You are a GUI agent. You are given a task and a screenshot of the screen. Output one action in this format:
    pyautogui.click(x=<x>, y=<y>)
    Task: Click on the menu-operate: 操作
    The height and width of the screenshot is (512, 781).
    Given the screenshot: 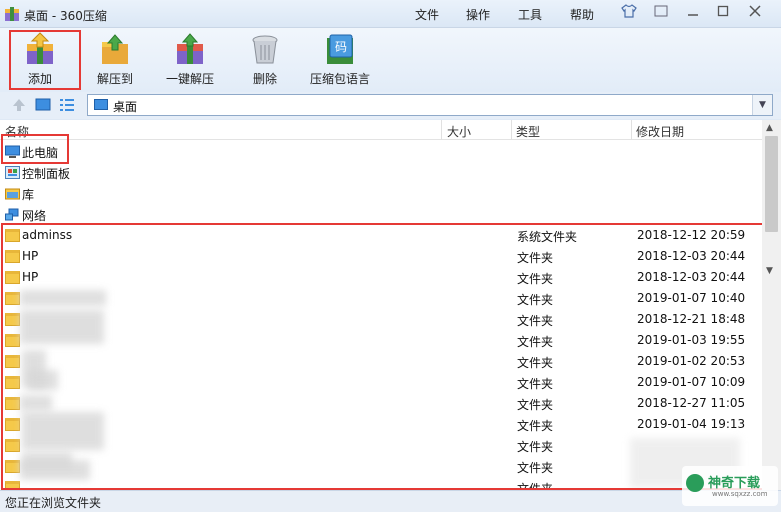 What is the action you would take?
    pyautogui.click(x=478, y=14)
    